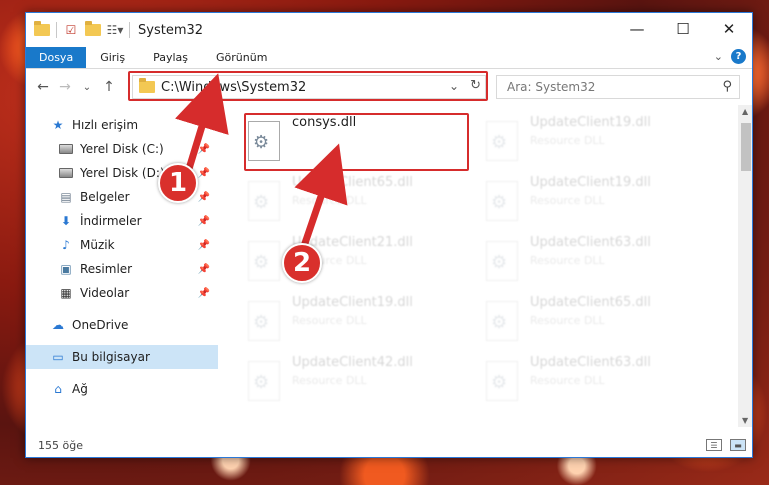 The width and height of the screenshot is (769, 485). Describe the element at coordinates (738, 56) in the screenshot. I see `help-icon: ?` at that location.